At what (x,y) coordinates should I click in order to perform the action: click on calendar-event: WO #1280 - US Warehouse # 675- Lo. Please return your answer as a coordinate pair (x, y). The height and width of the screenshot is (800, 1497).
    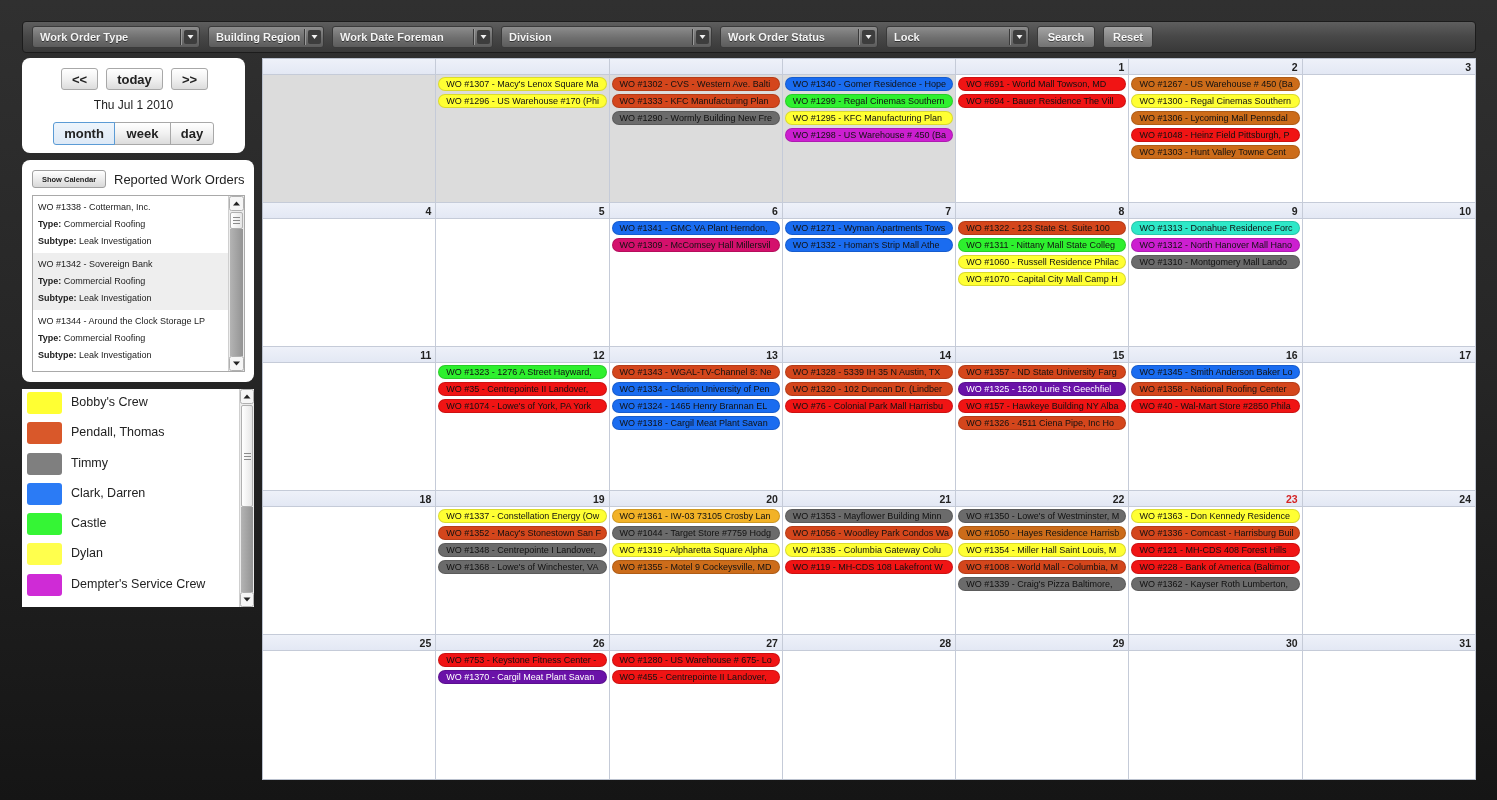
    Looking at the image, I should click on (695, 660).